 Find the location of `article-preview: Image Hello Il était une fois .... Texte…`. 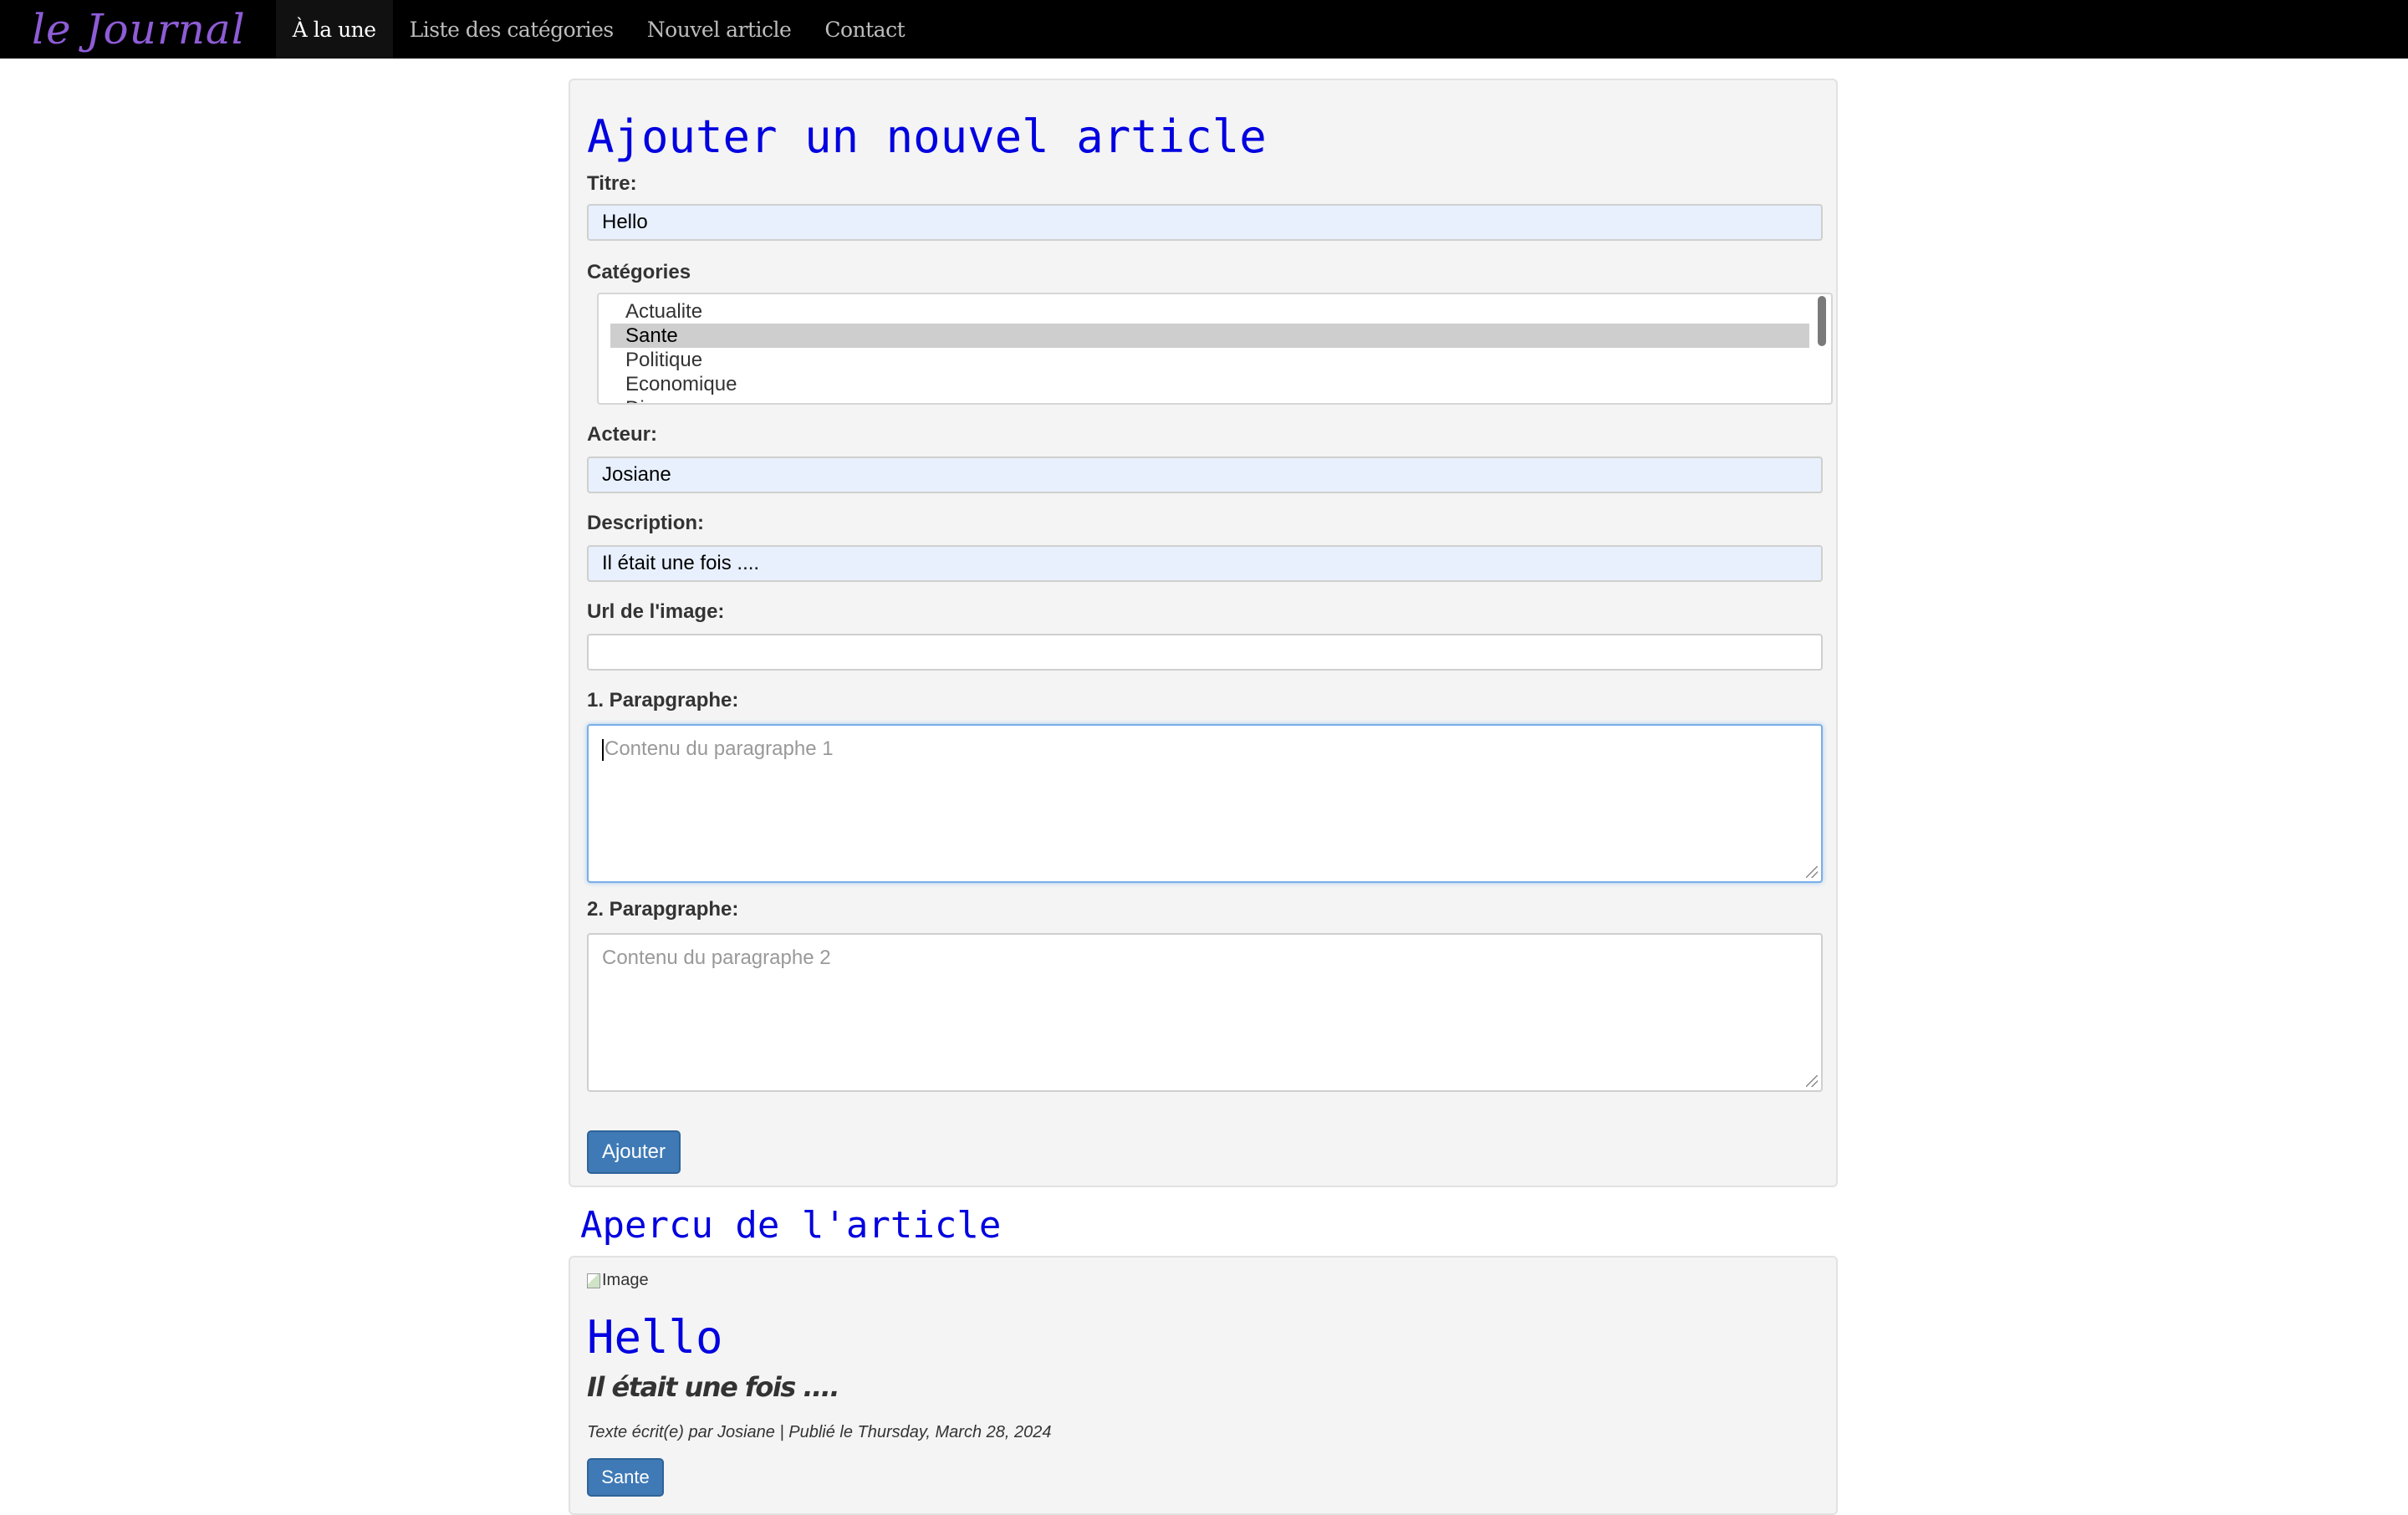

article-preview: Image Hello Il était une fois .... Texte… is located at coordinates (1204, 1385).